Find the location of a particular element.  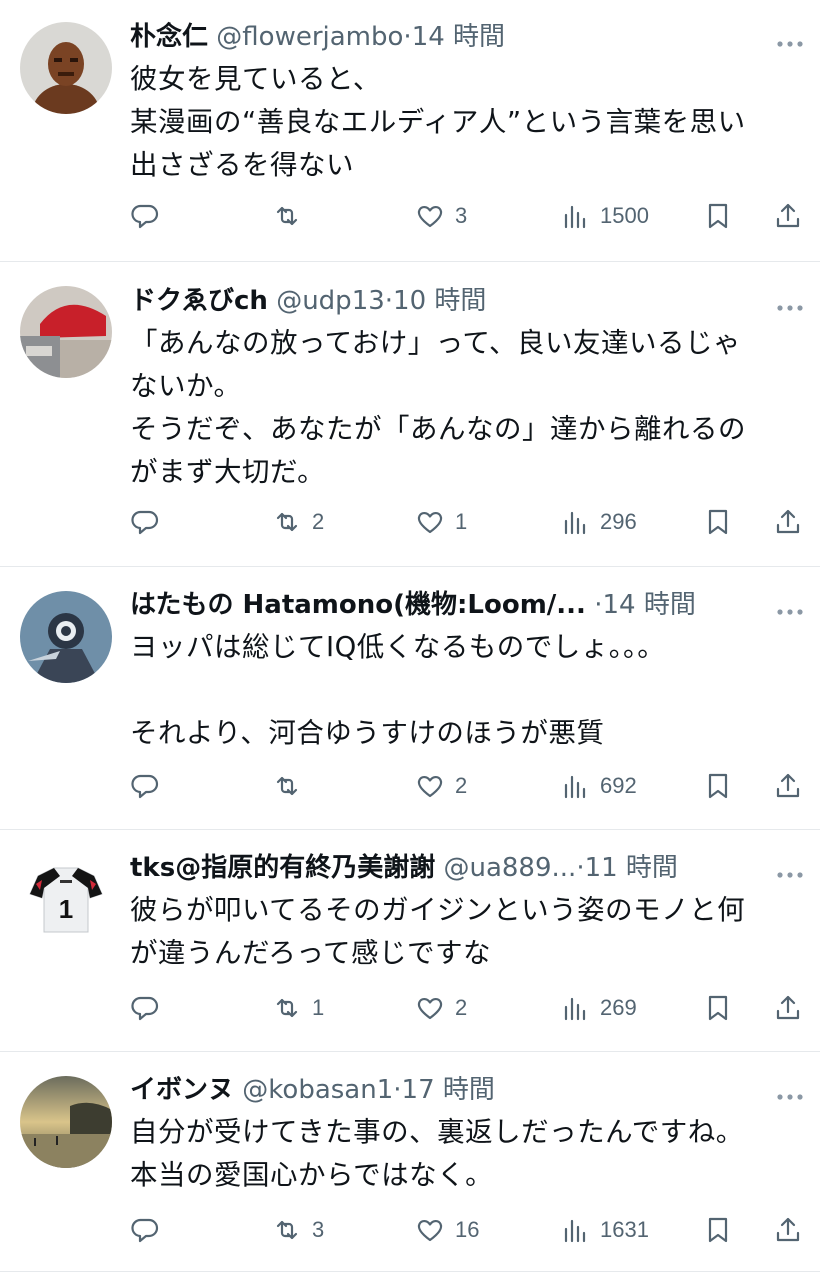

post-header: tks@指原的有終乃美謝謝 @ua889...·11 時間 is located at coordinates (443, 868).